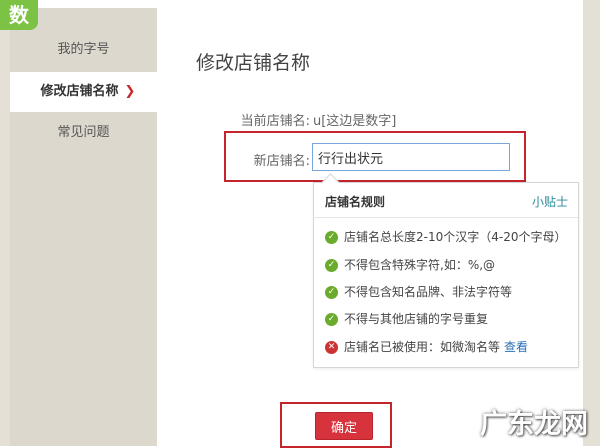  I want to click on rule-item: ✓ 不得与其他店铺的字号重复, so click(406, 318).